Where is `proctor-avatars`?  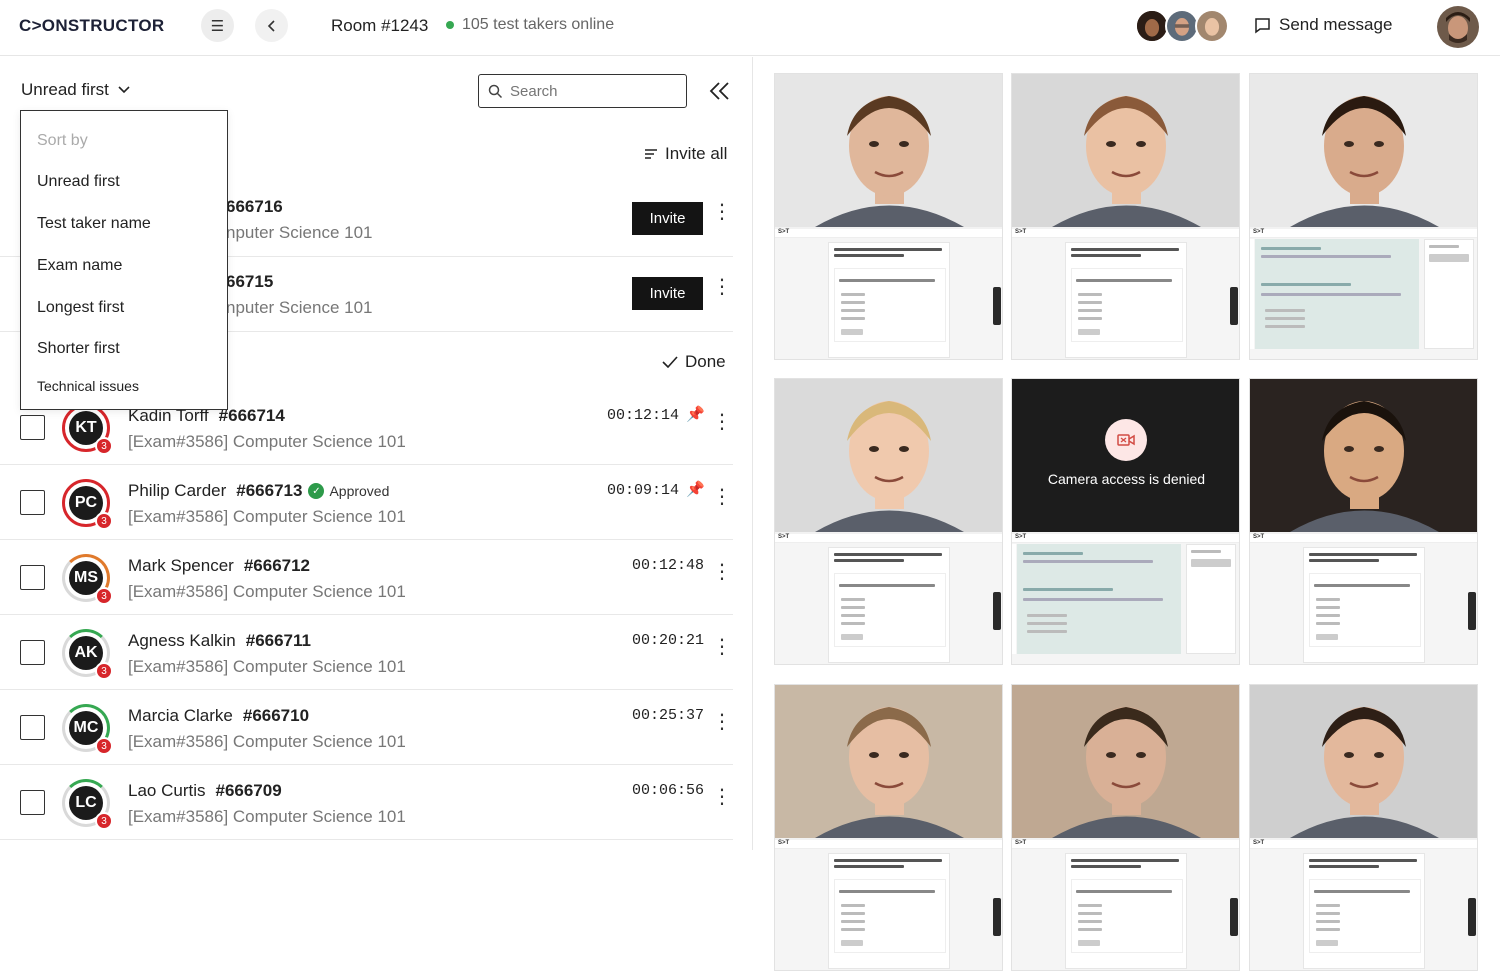 proctor-avatars is located at coordinates (1183, 26).